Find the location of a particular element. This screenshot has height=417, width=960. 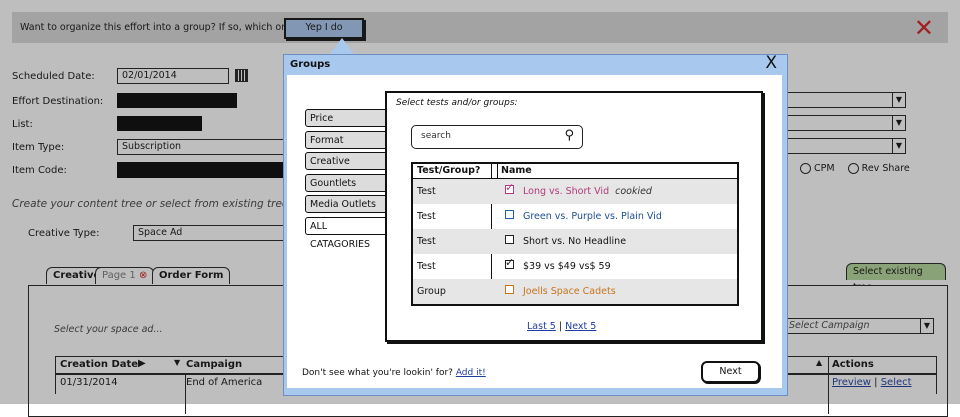

row-name-text: $39 vs $49 vs$ 59 is located at coordinates (567, 266).